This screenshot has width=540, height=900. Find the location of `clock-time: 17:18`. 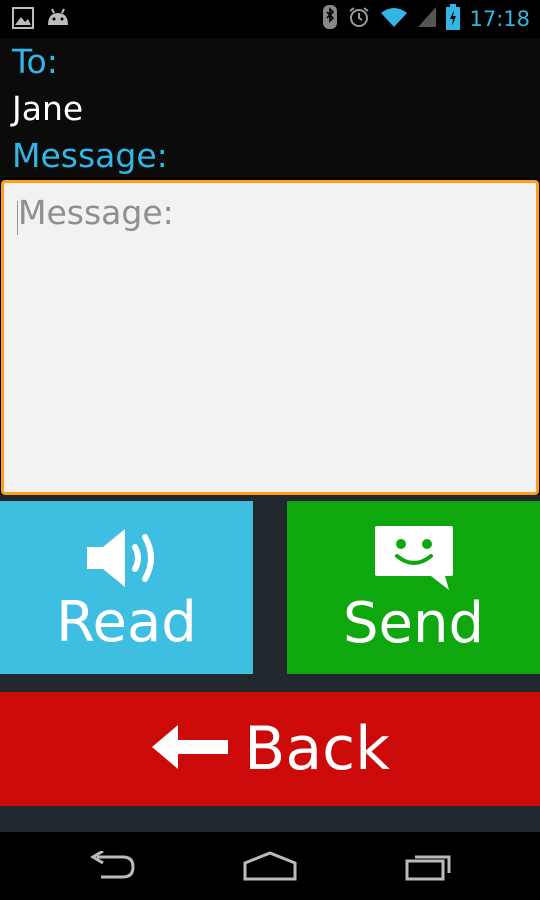

clock-time: 17:18 is located at coordinates (499, 19).